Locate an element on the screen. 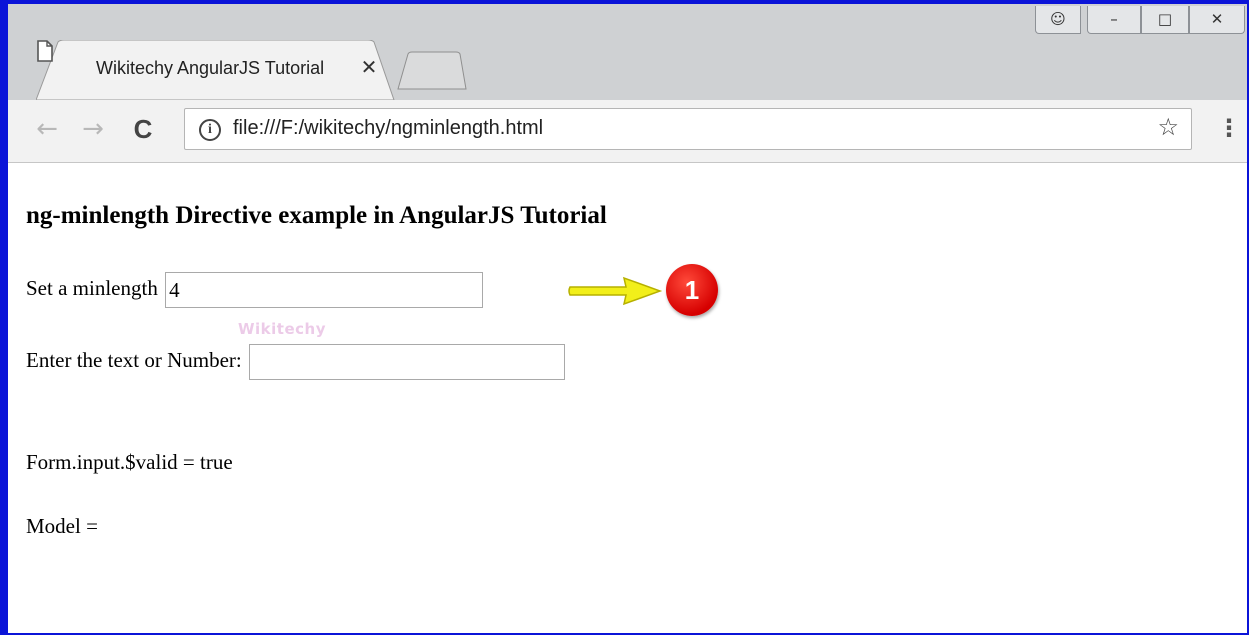  model-output: Model = is located at coordinates (62, 526).